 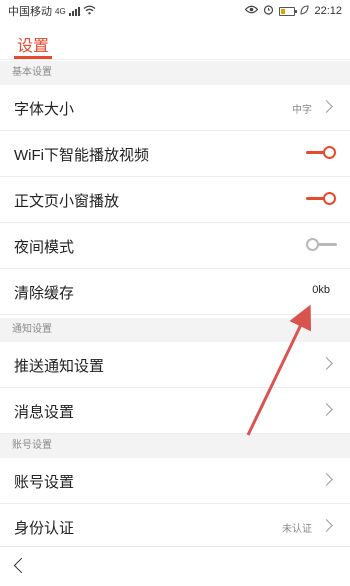 What do you see at coordinates (175, 292) in the screenshot?
I see `clear-cache-row: 清除缓存 0kb` at bounding box center [175, 292].